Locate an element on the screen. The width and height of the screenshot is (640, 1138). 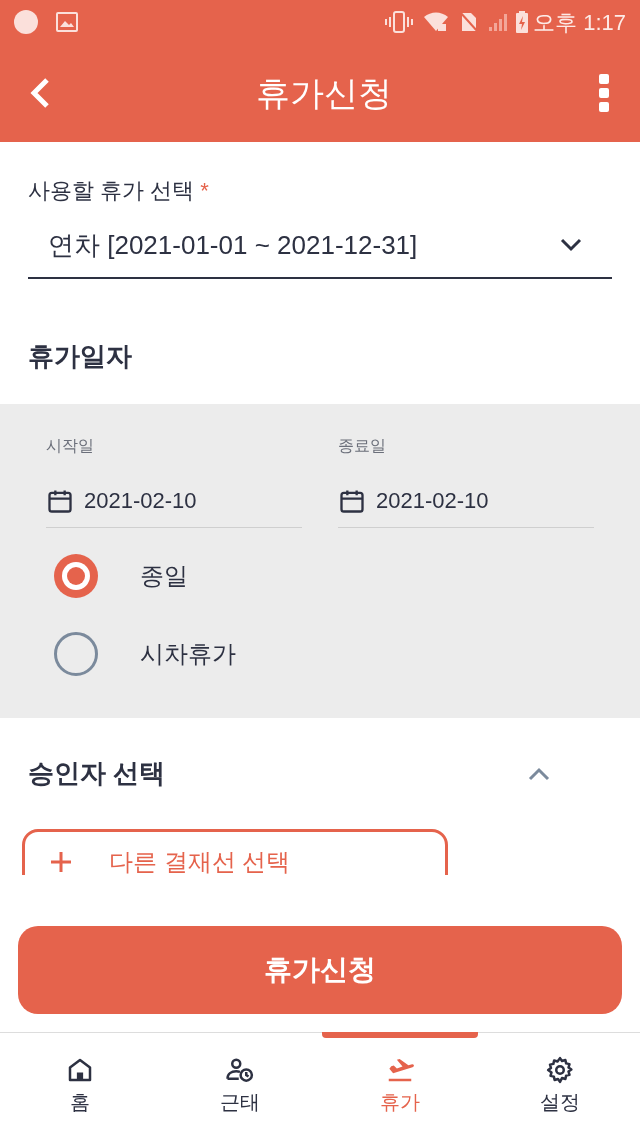
status-time: 오후 1:17 is located at coordinates (579, 22).